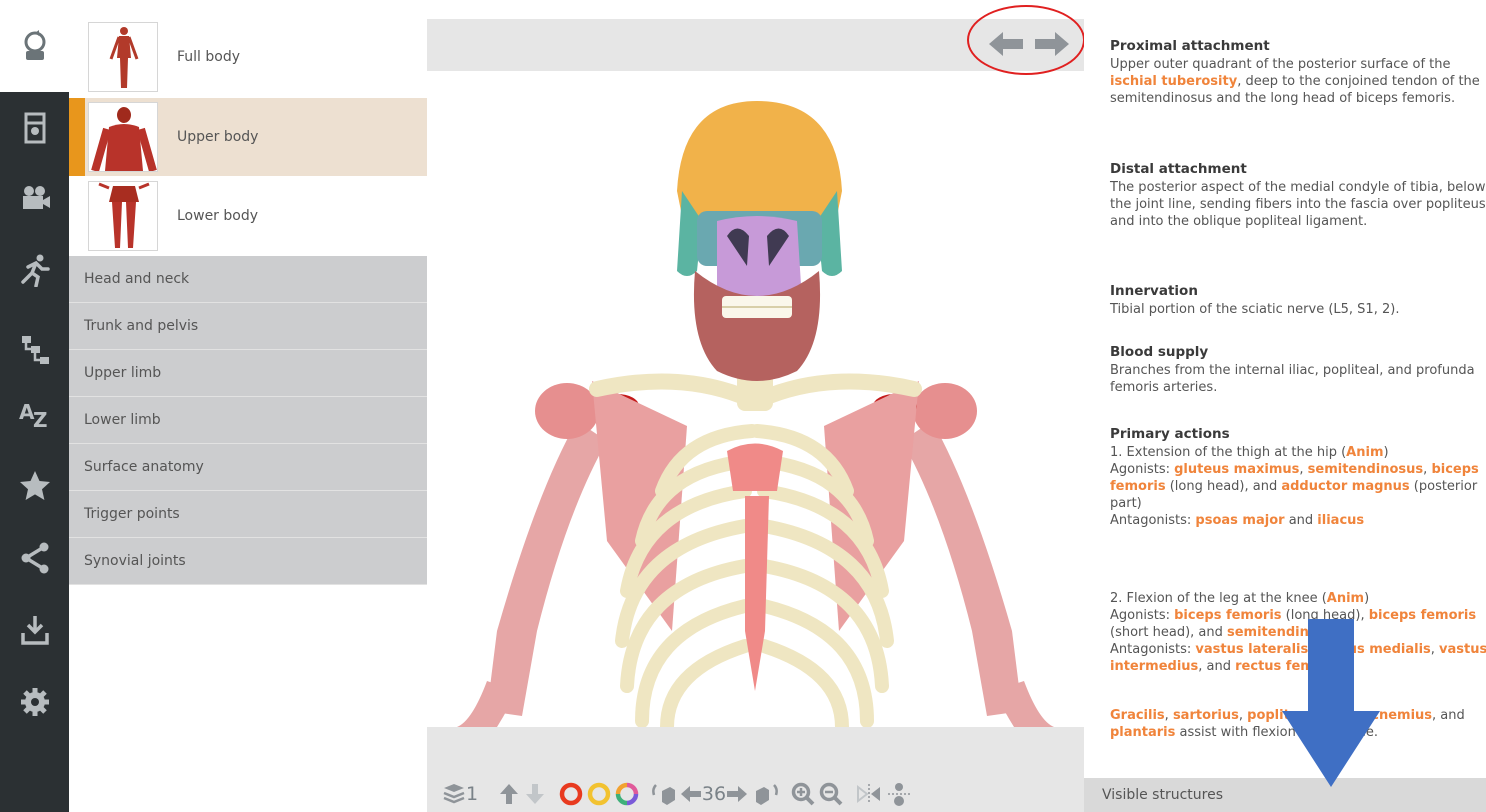 This screenshot has height=812, width=1486. Describe the element at coordinates (218, 137) in the screenshot. I see `region-label: Upper body` at that location.